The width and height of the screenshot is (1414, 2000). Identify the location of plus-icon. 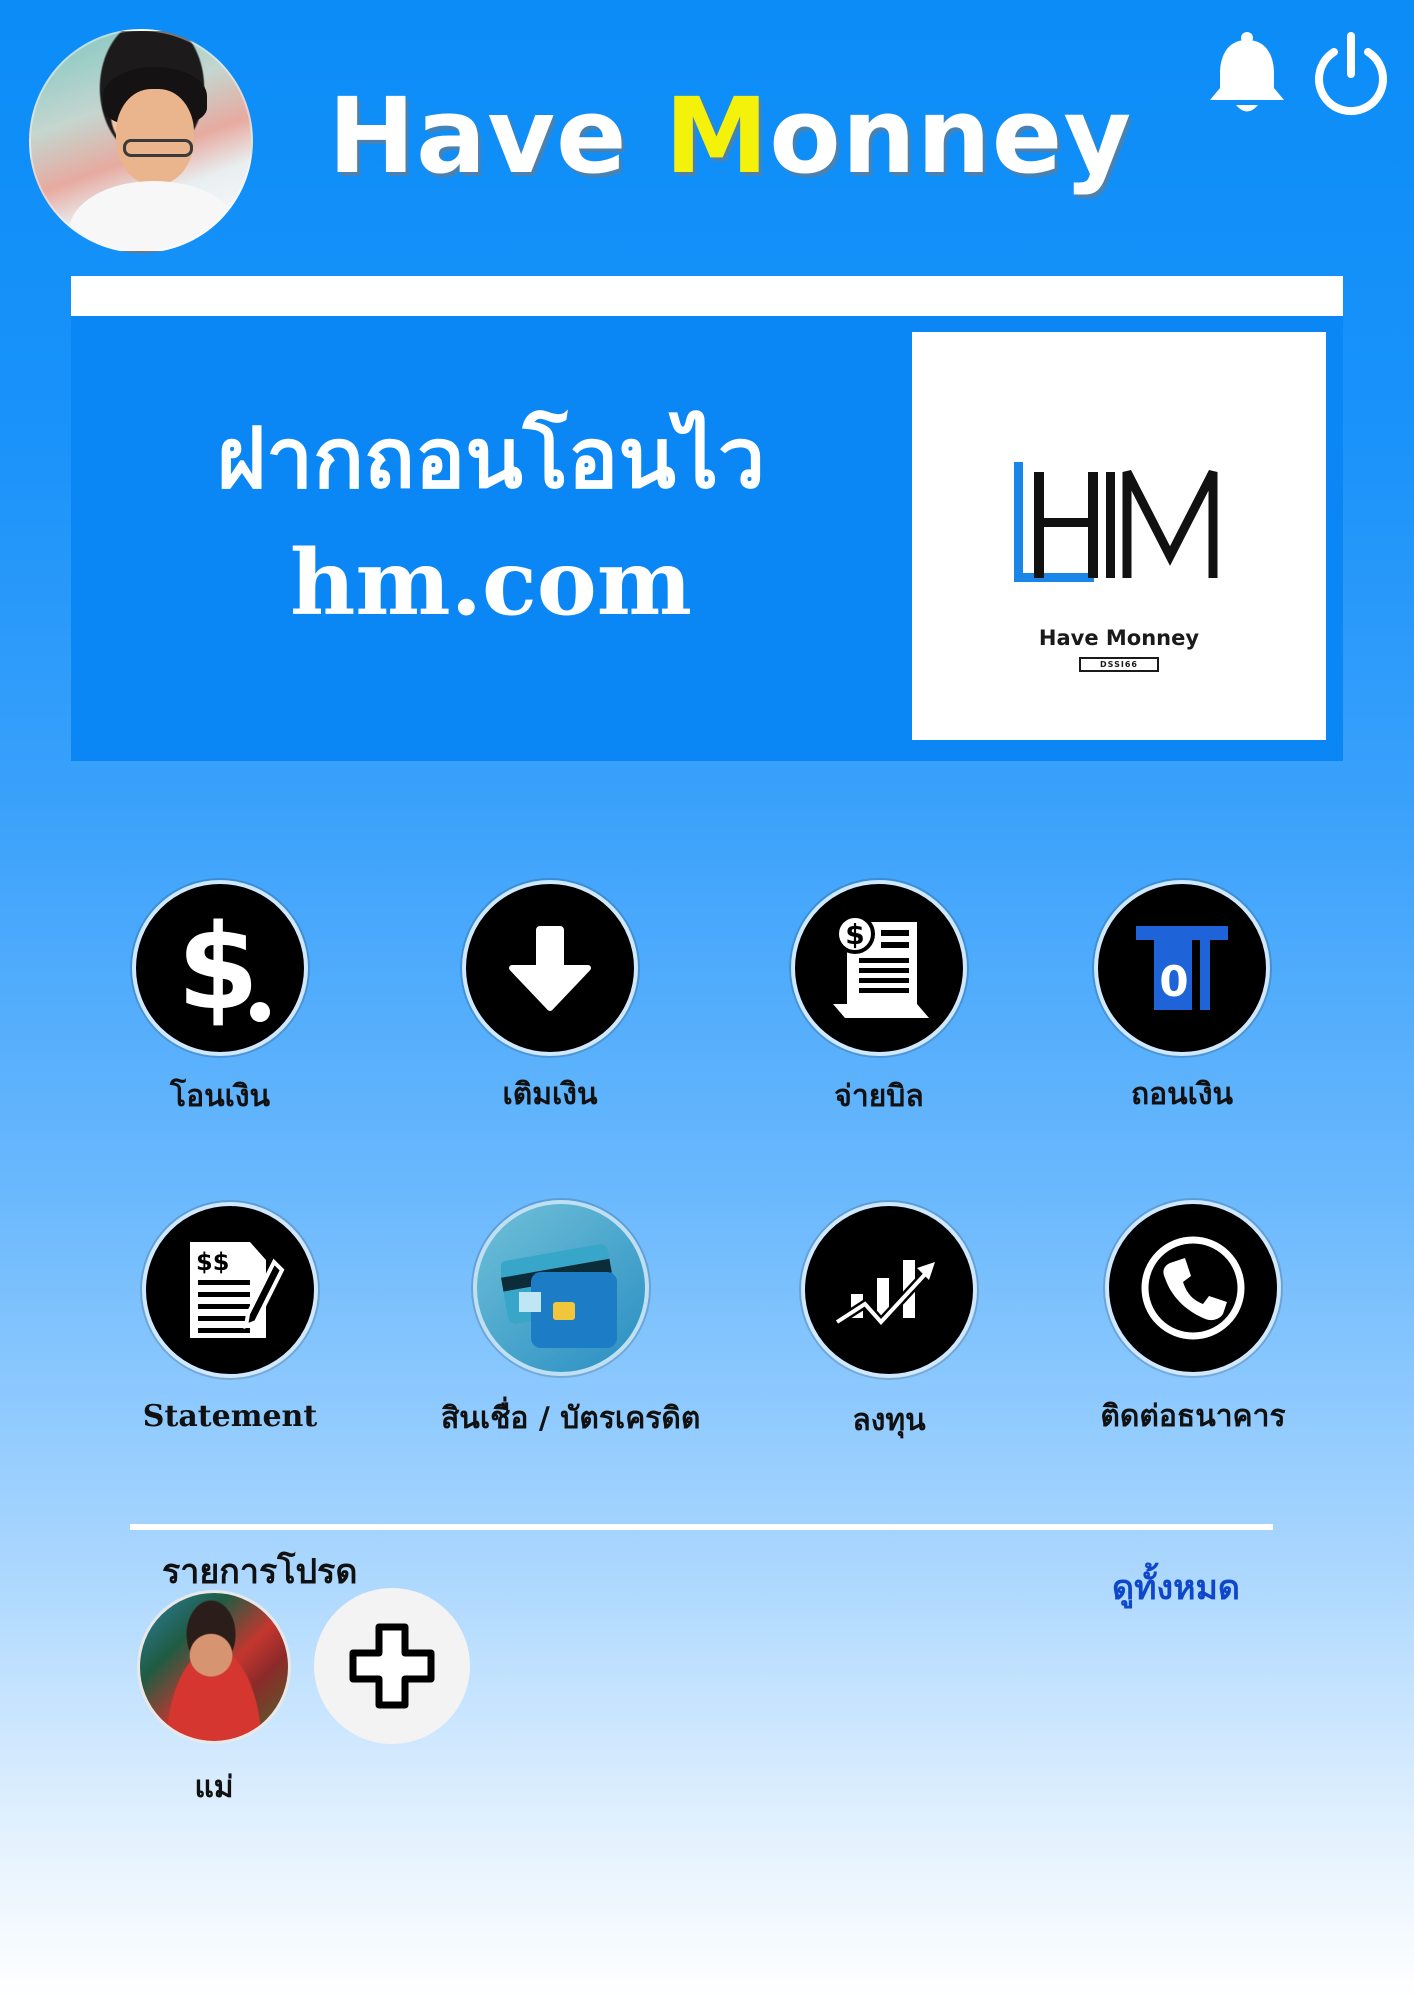
(392, 1666).